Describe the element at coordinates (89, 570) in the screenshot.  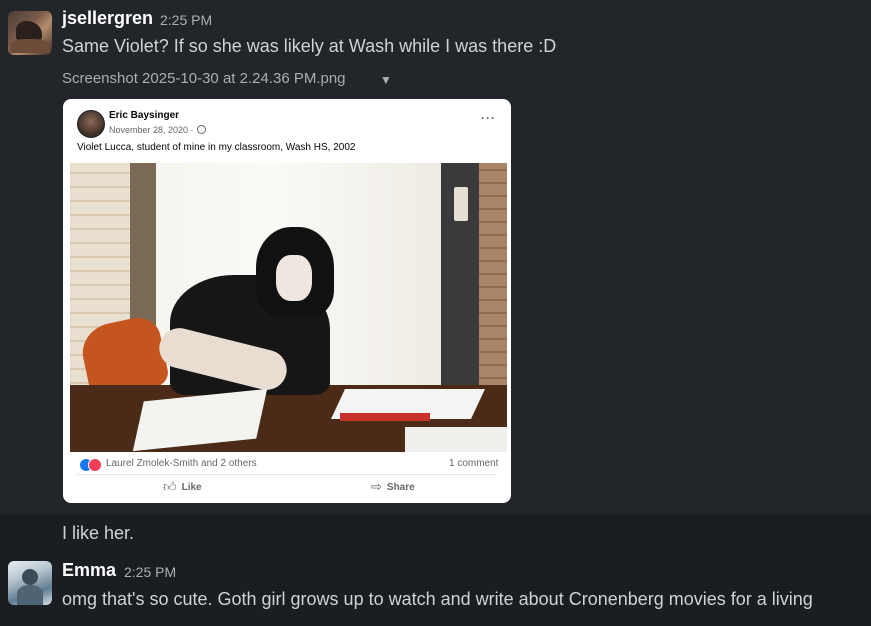
I see `username: Emma` at that location.